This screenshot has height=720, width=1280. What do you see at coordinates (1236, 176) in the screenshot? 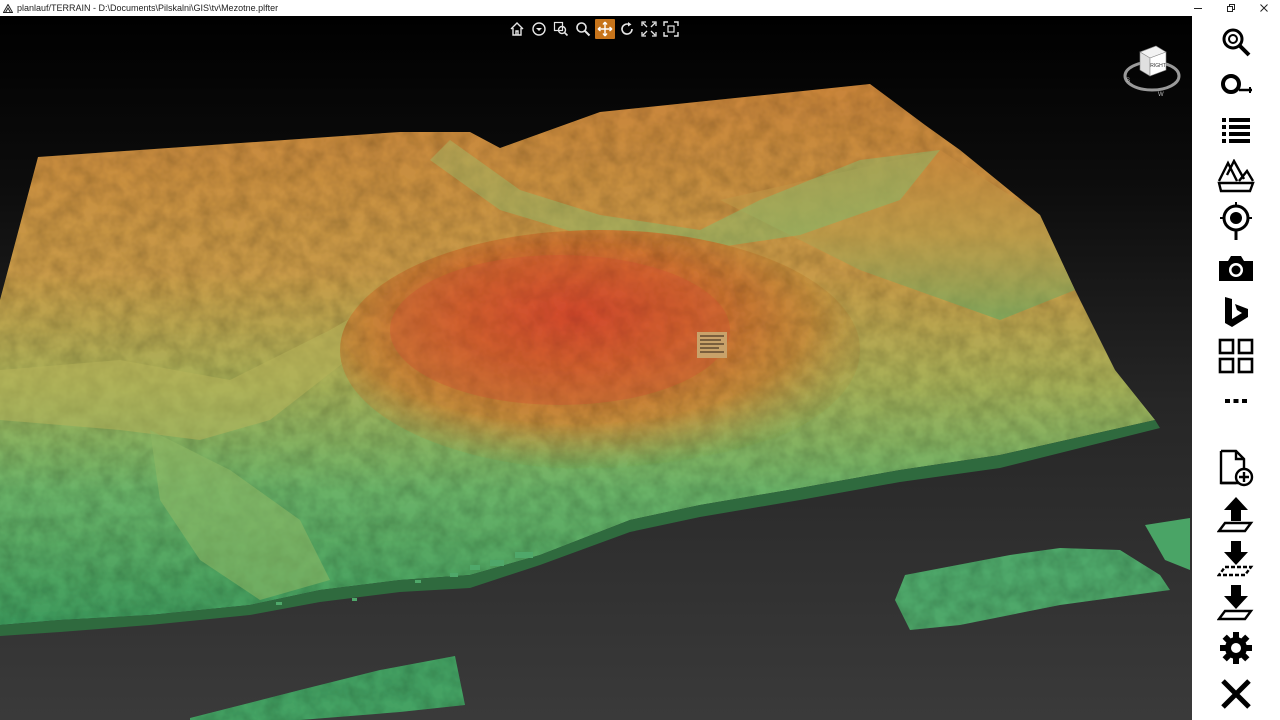
I see `layers-icon` at bounding box center [1236, 176].